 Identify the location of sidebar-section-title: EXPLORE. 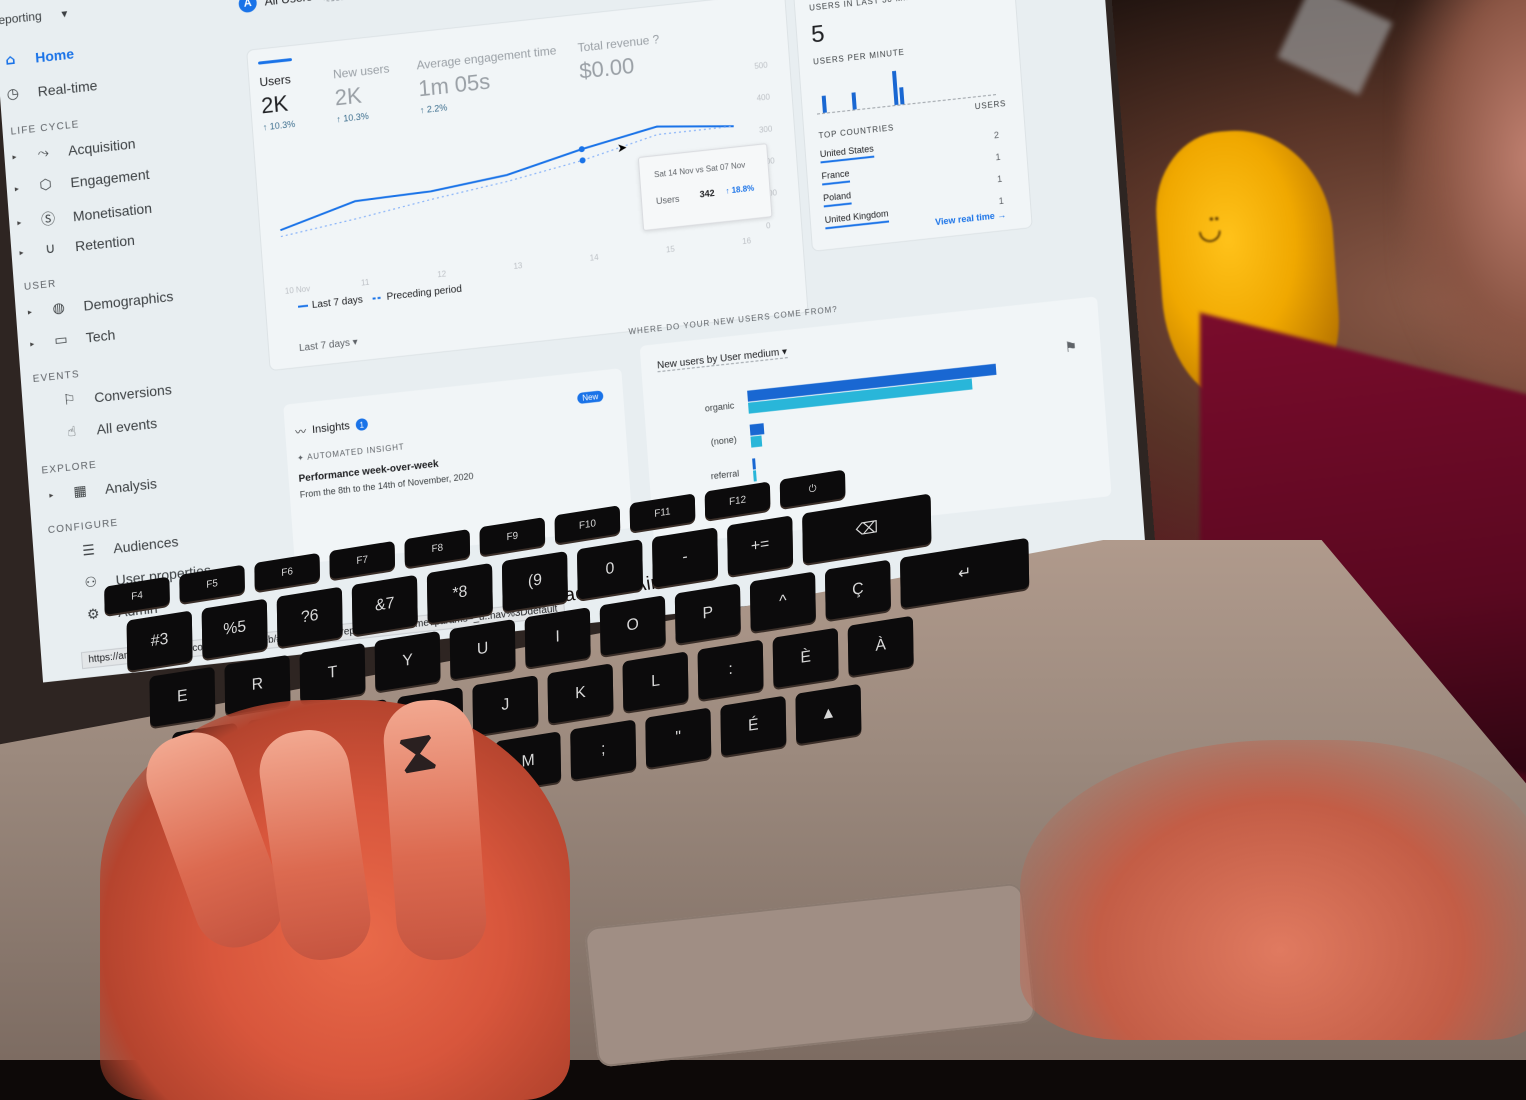
(69, 468).